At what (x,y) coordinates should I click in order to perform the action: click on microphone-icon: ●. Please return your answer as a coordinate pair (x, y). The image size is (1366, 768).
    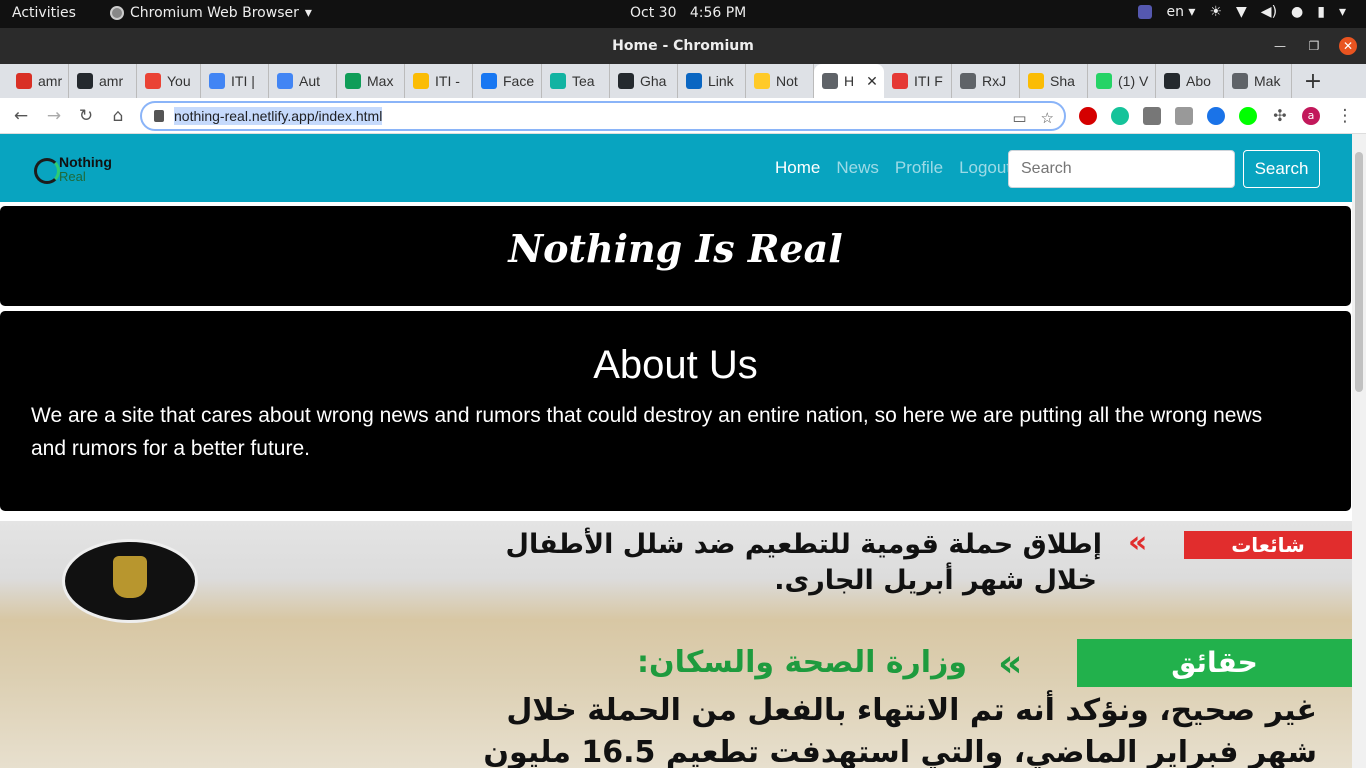
    Looking at the image, I should click on (1297, 12).